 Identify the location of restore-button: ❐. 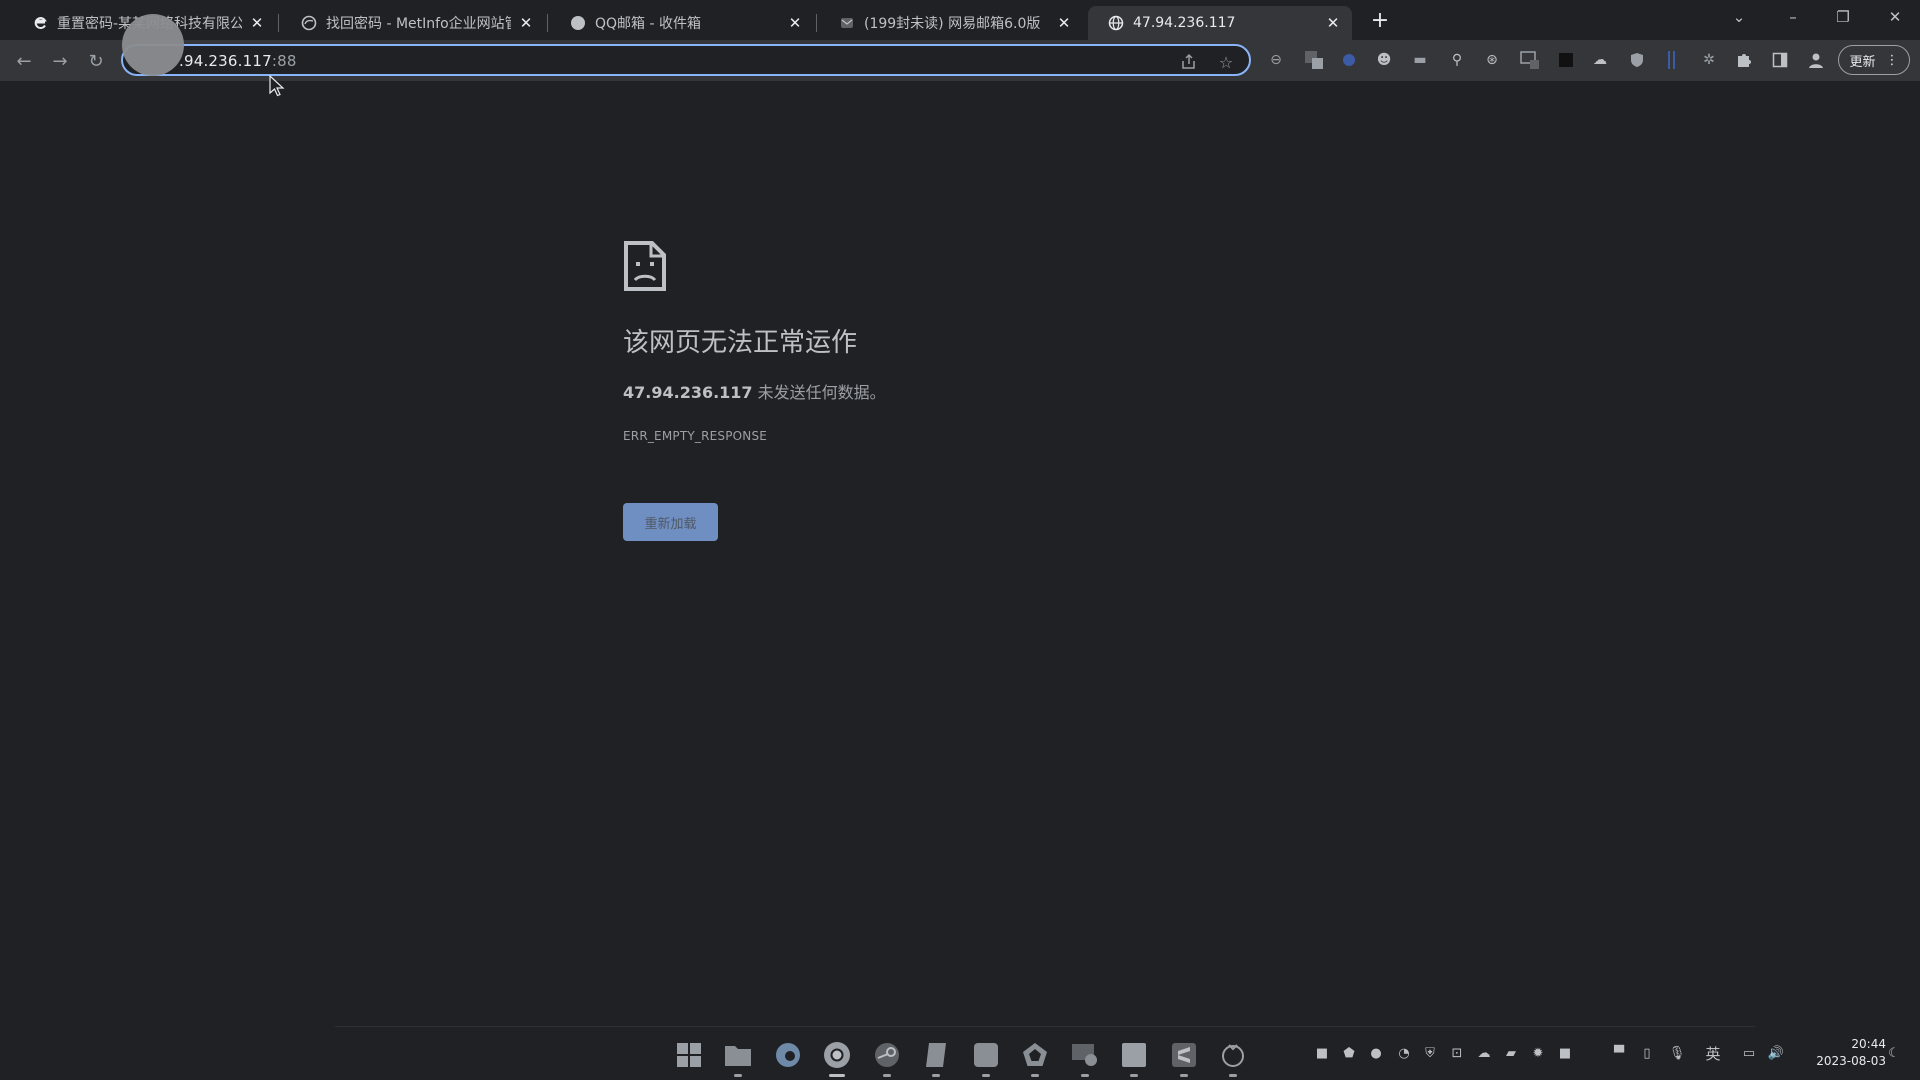
(1843, 17).